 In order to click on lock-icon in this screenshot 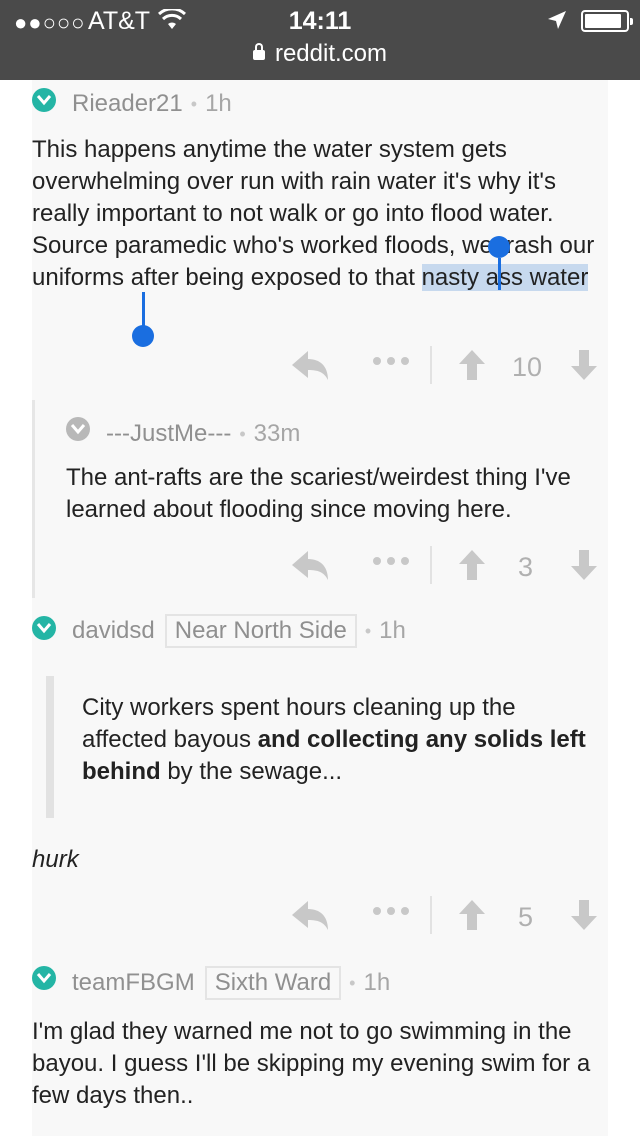, I will do `click(258, 51)`.